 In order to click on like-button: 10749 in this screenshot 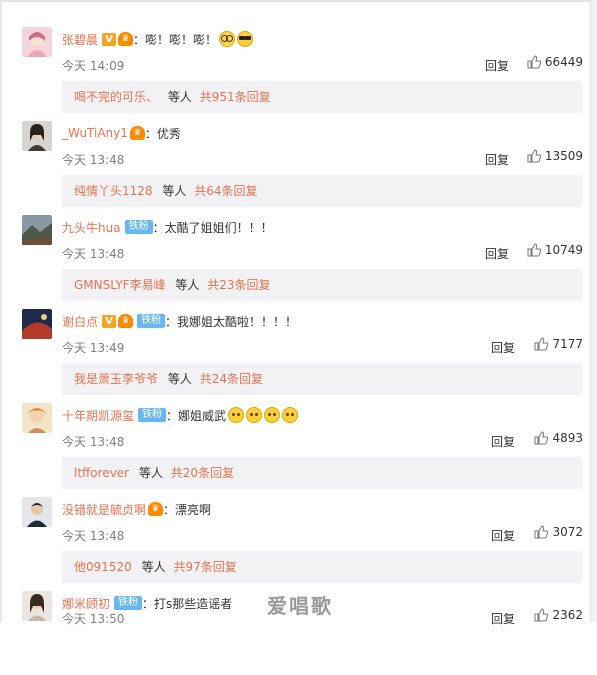, I will do `click(555, 250)`.